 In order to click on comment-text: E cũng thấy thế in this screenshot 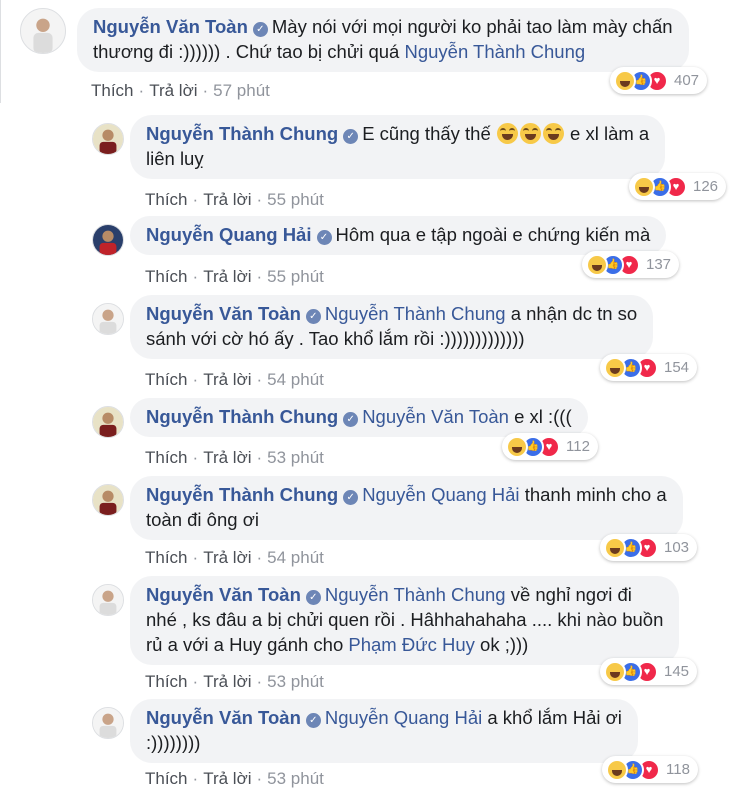, I will do `click(426, 133)`.